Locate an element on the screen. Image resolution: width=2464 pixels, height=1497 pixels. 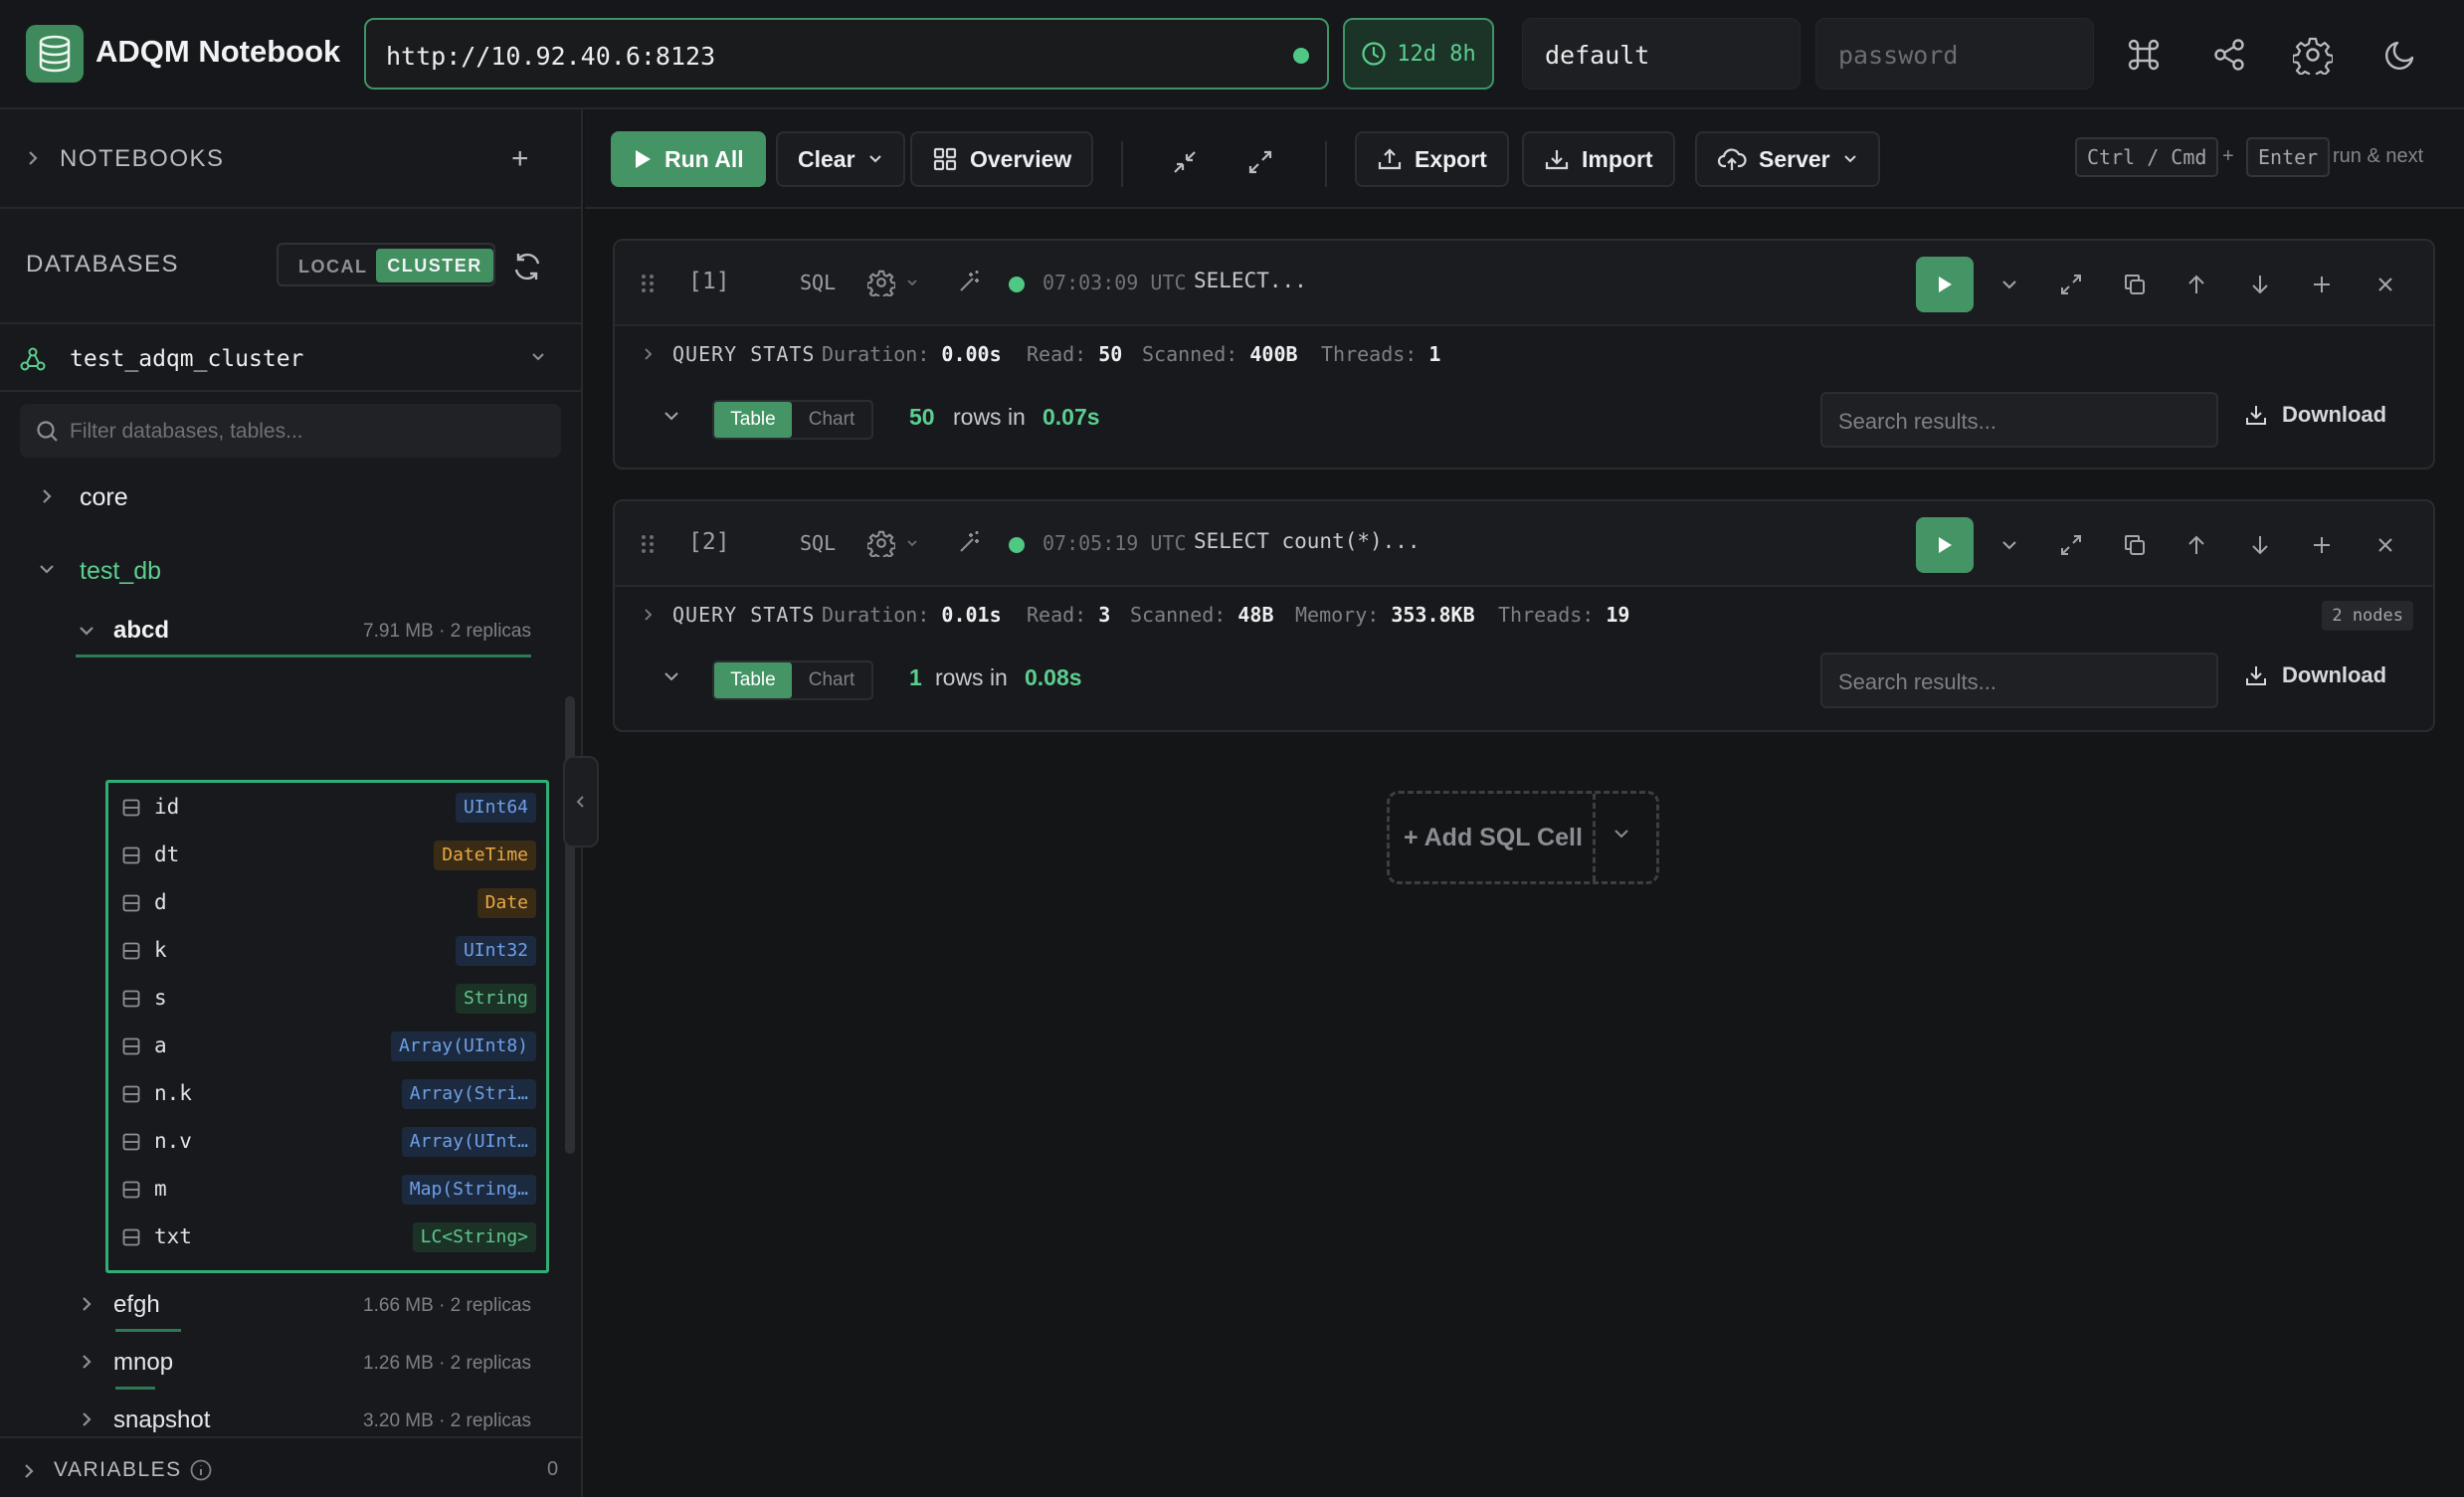
column-row: s String is located at coordinates (327, 998).